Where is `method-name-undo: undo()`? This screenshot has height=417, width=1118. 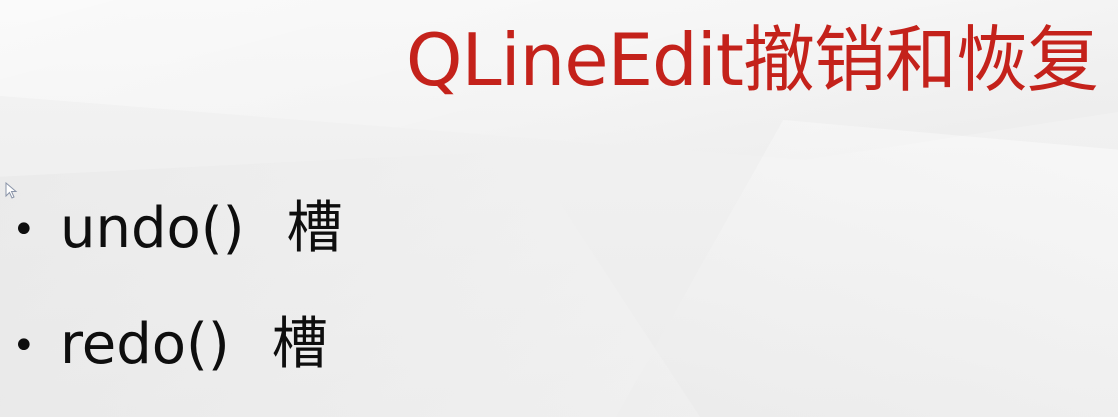 method-name-undo: undo() is located at coordinates (152, 228).